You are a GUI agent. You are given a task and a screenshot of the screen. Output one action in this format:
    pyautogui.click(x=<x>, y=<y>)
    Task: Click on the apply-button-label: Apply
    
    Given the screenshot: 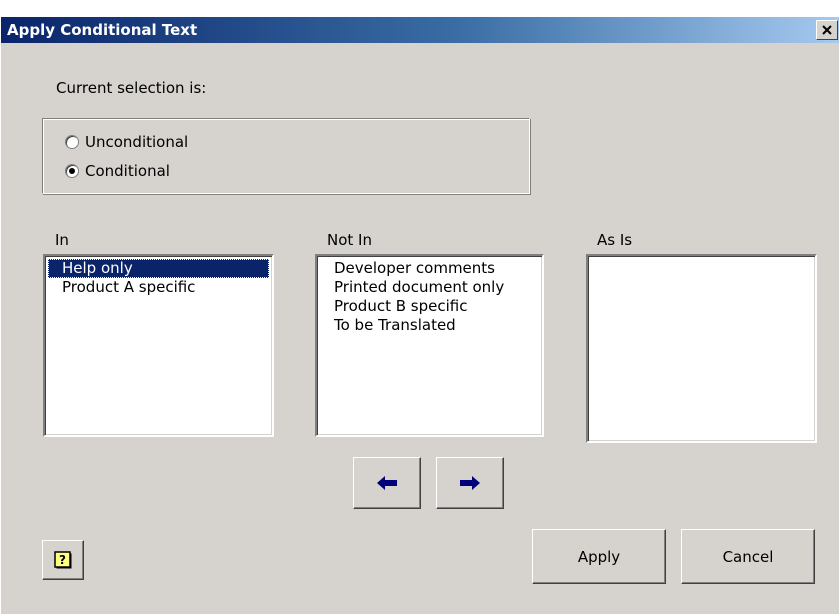 What is the action you would take?
    pyautogui.click(x=599, y=556)
    